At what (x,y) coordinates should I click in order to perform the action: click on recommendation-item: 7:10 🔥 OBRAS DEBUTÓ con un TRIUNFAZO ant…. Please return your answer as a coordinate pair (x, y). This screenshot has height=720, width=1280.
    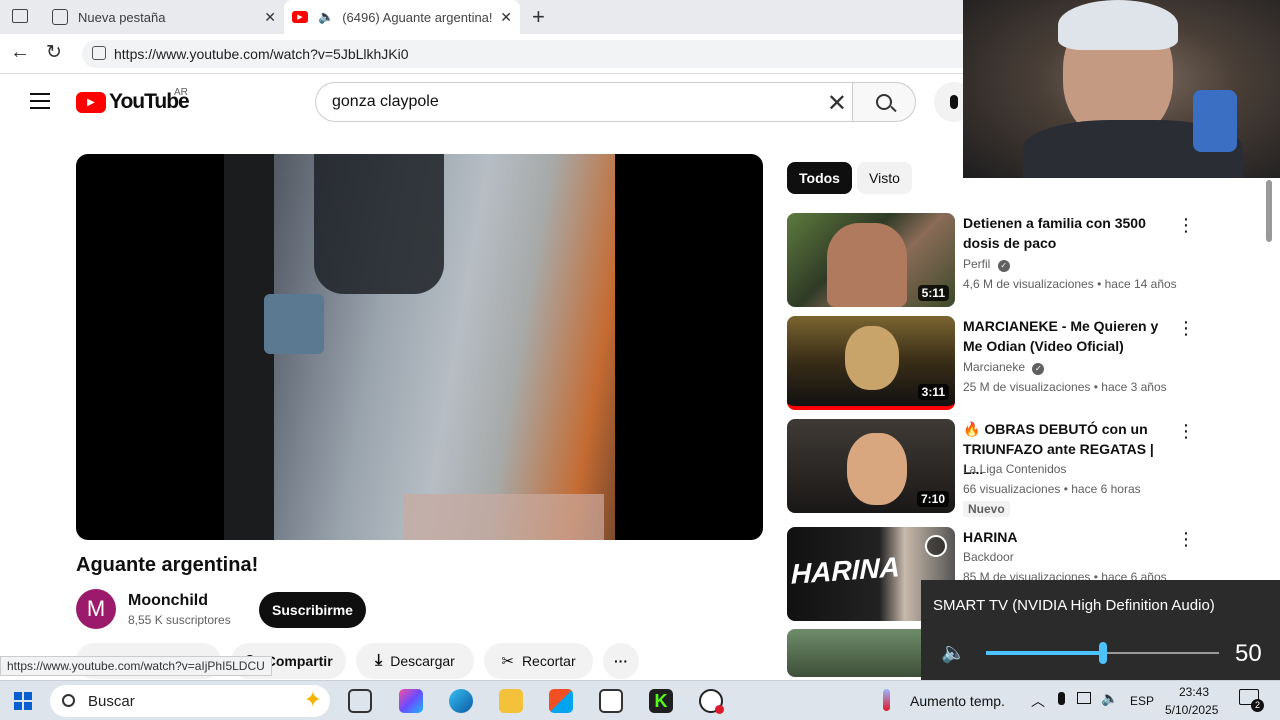
    Looking at the image, I should click on (997, 469).